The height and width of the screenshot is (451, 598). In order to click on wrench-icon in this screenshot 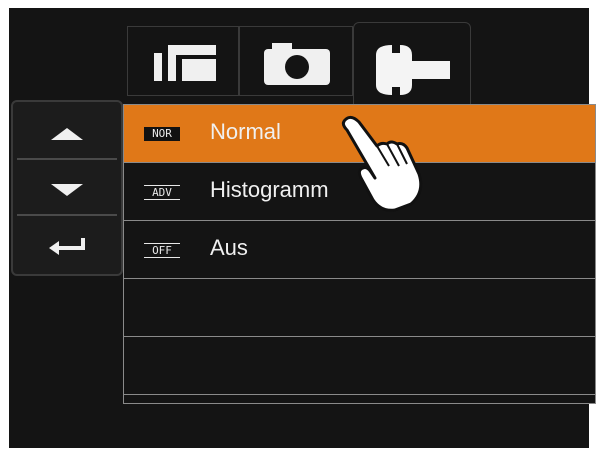, I will do `click(413, 70)`.